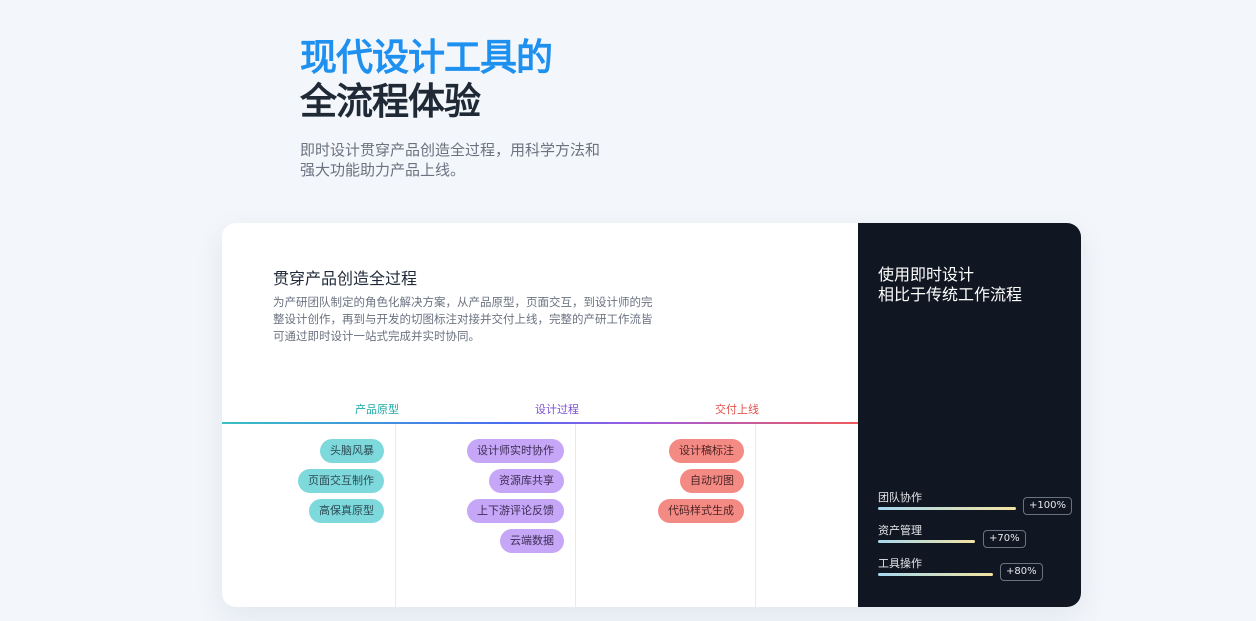 This screenshot has height=621, width=1256. Describe the element at coordinates (352, 451) in the screenshot. I see `pill-brainstorm: 头脑风暴` at that location.